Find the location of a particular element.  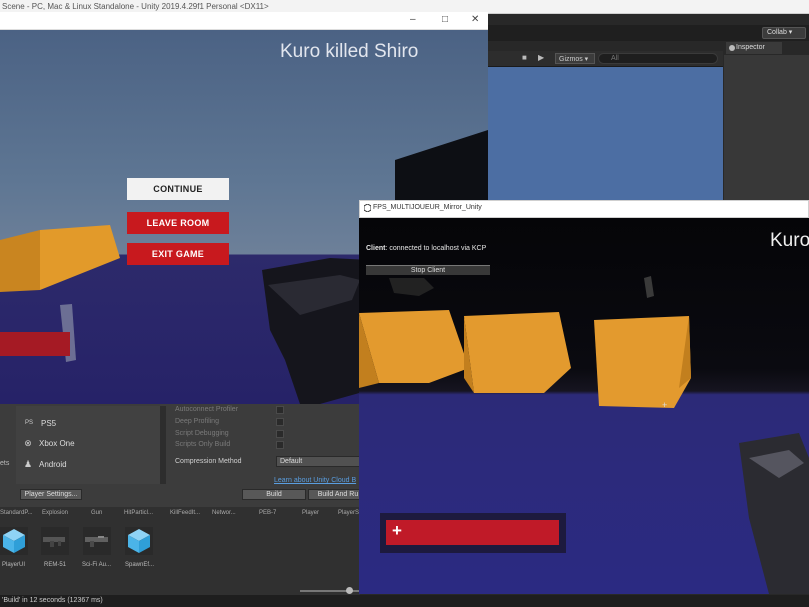

client-status: Client: connected to localhost via KCP is located at coordinates (441, 248).